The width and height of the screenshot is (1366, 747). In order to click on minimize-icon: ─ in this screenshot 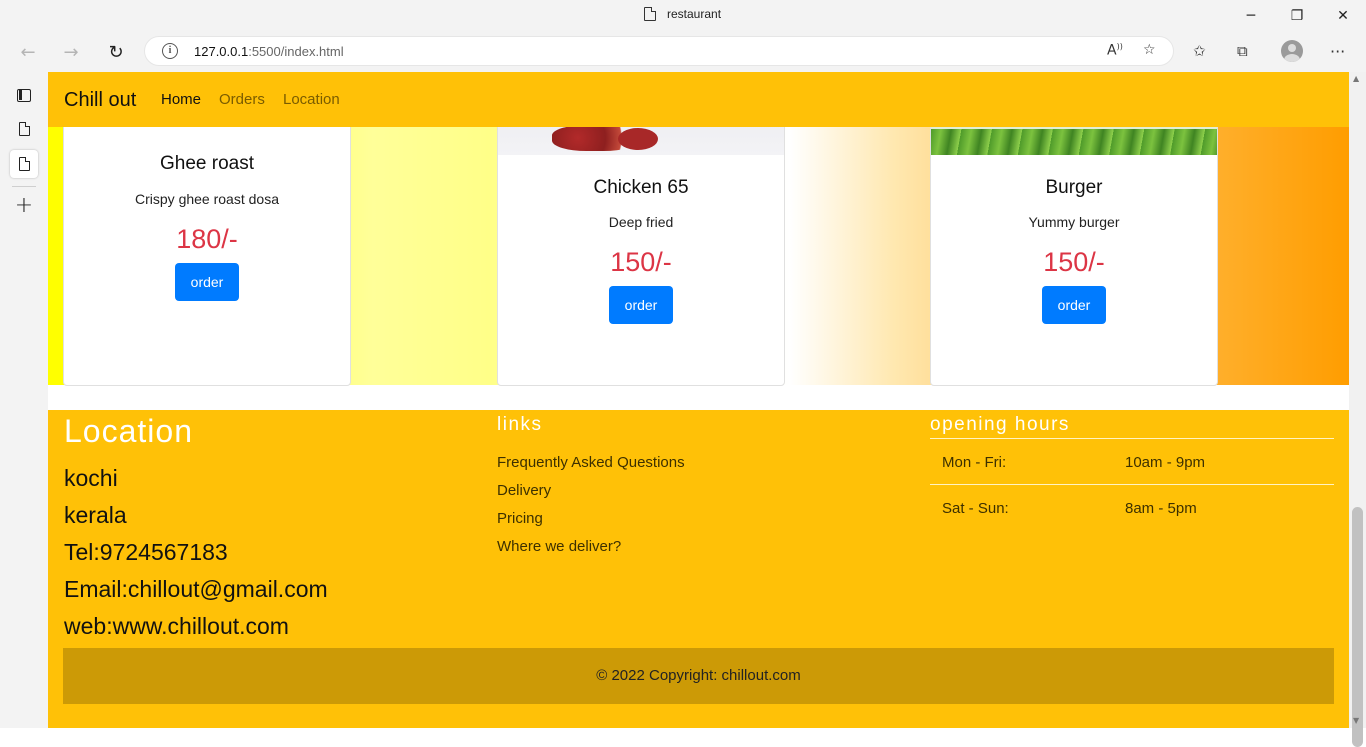, I will do `click(1251, 16)`.